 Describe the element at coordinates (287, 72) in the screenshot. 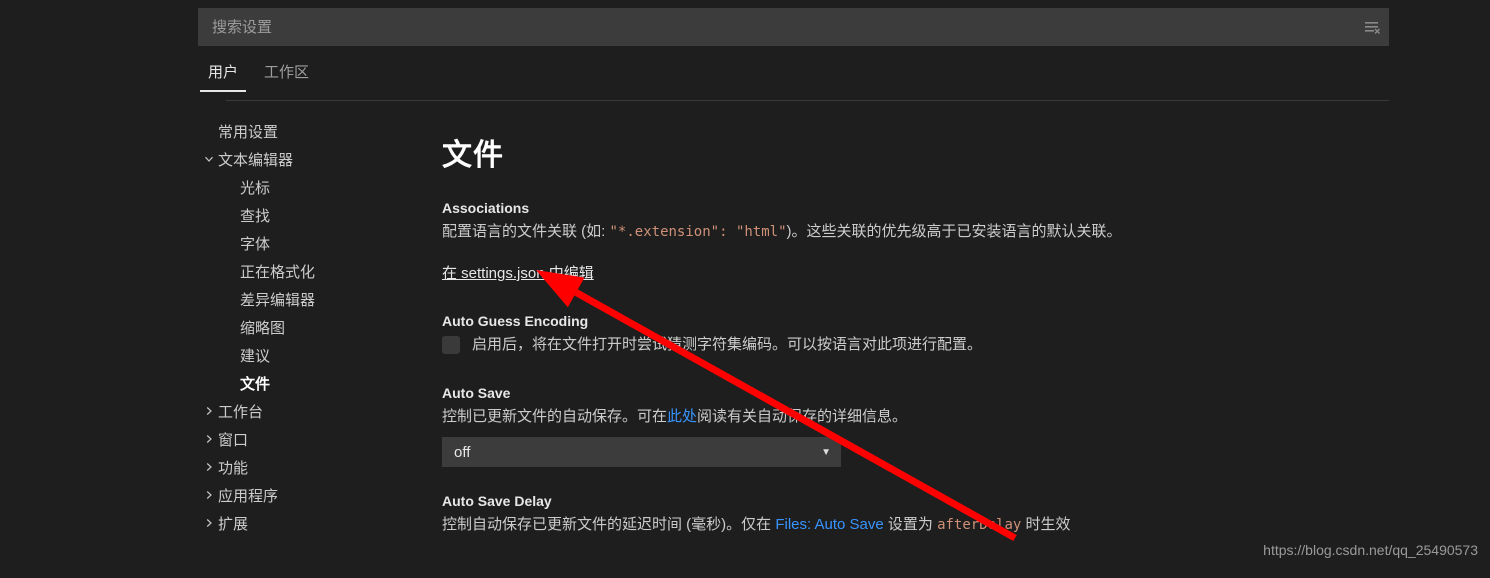

I see `tab-workspace-label: 工作区` at that location.